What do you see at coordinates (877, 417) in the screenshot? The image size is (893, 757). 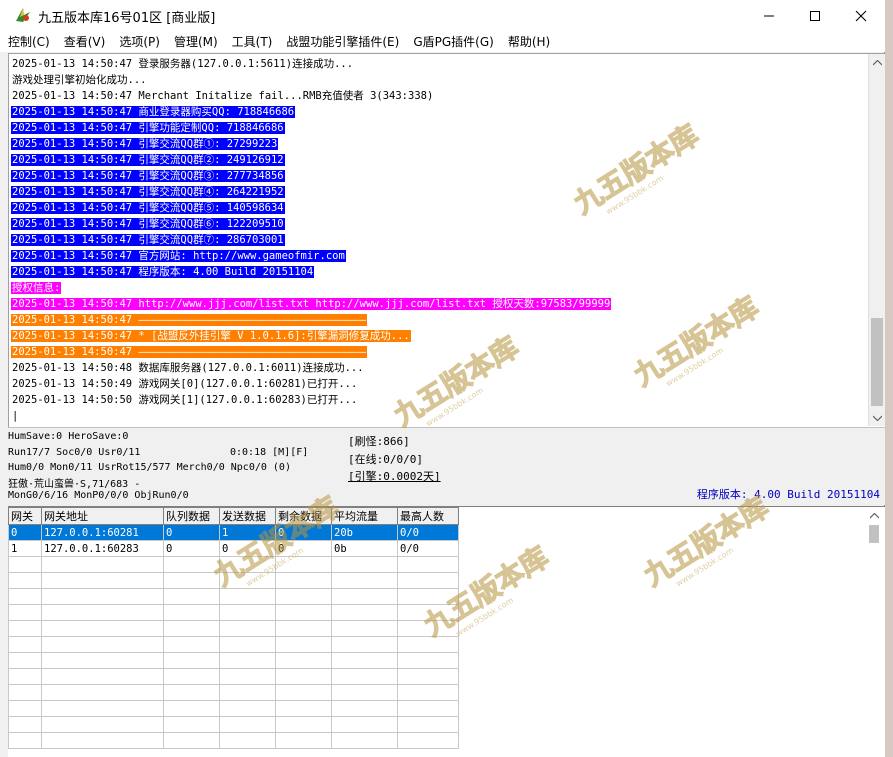 I see `scroll-down-arrow` at bounding box center [877, 417].